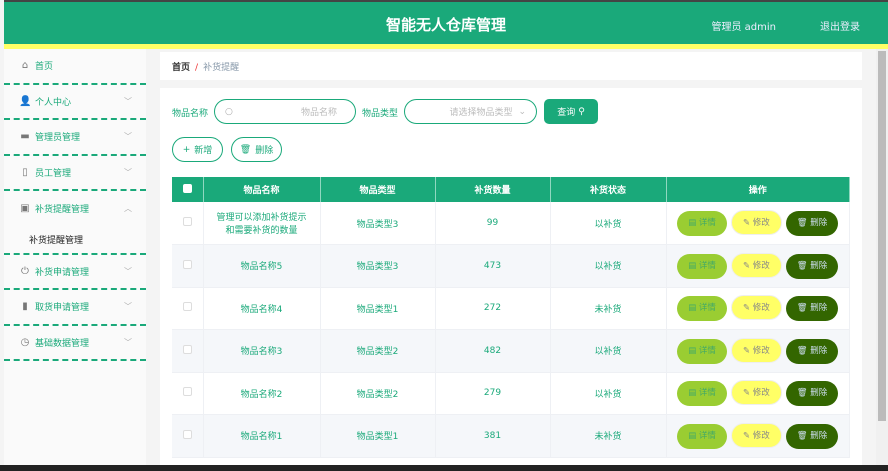  What do you see at coordinates (62, 210) in the screenshot?
I see `sidebar-item-label: 补货提醒管理` at bounding box center [62, 210].